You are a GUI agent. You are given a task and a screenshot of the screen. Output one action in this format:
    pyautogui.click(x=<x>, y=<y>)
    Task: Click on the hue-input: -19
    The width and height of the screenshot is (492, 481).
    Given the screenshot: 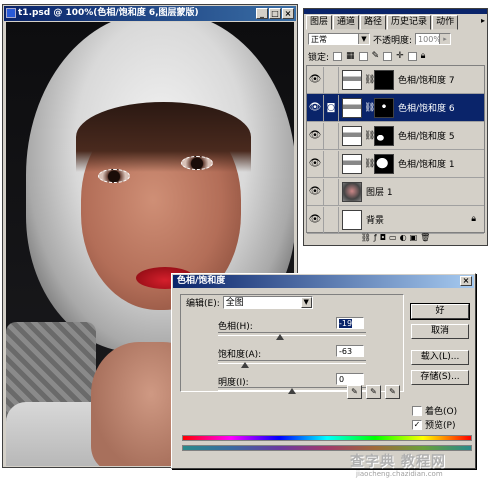 What is the action you would take?
    pyautogui.click(x=350, y=323)
    